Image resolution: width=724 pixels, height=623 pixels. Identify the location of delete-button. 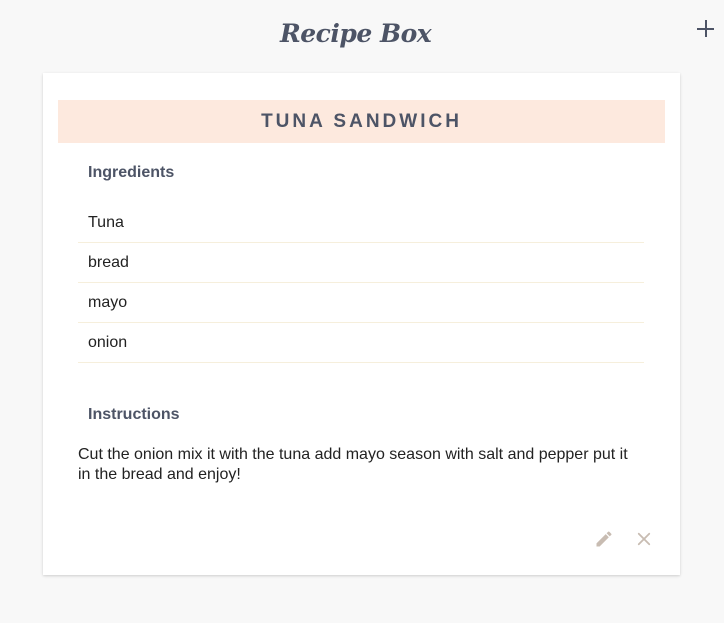
(644, 539).